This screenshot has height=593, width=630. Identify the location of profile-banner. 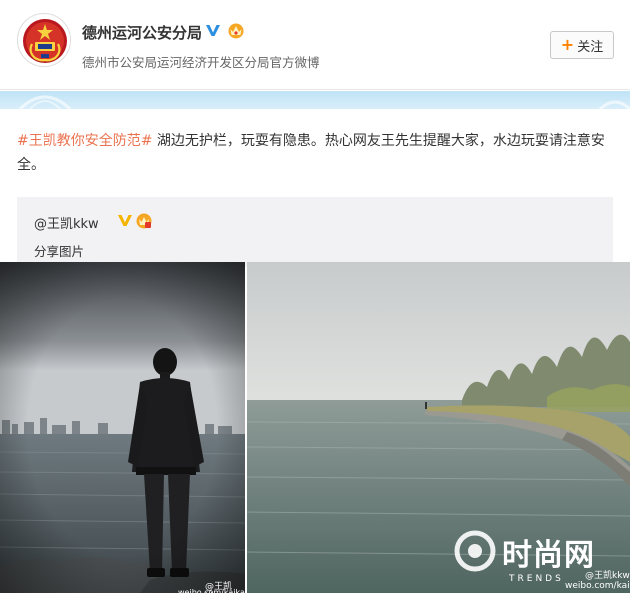
(315, 100).